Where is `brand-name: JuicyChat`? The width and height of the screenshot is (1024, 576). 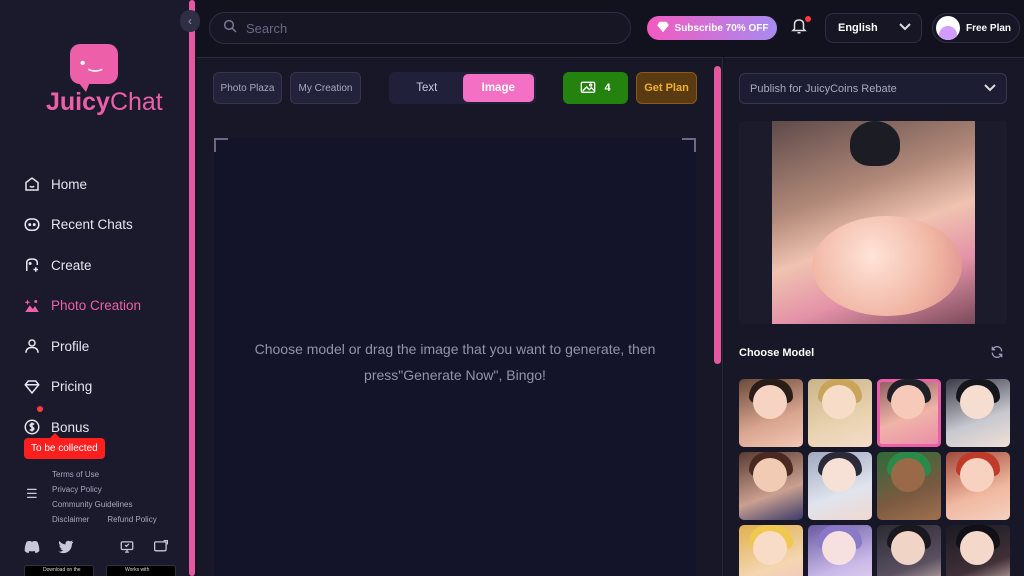 brand-name: JuicyChat is located at coordinates (104, 102).